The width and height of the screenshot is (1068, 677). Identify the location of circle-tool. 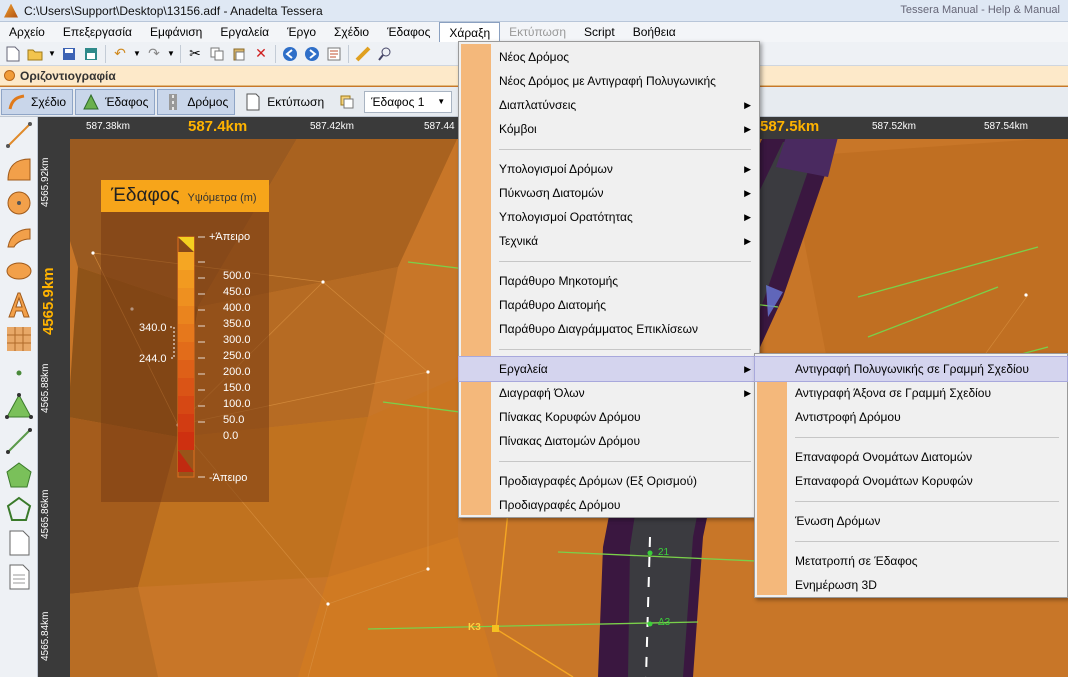
(19, 203).